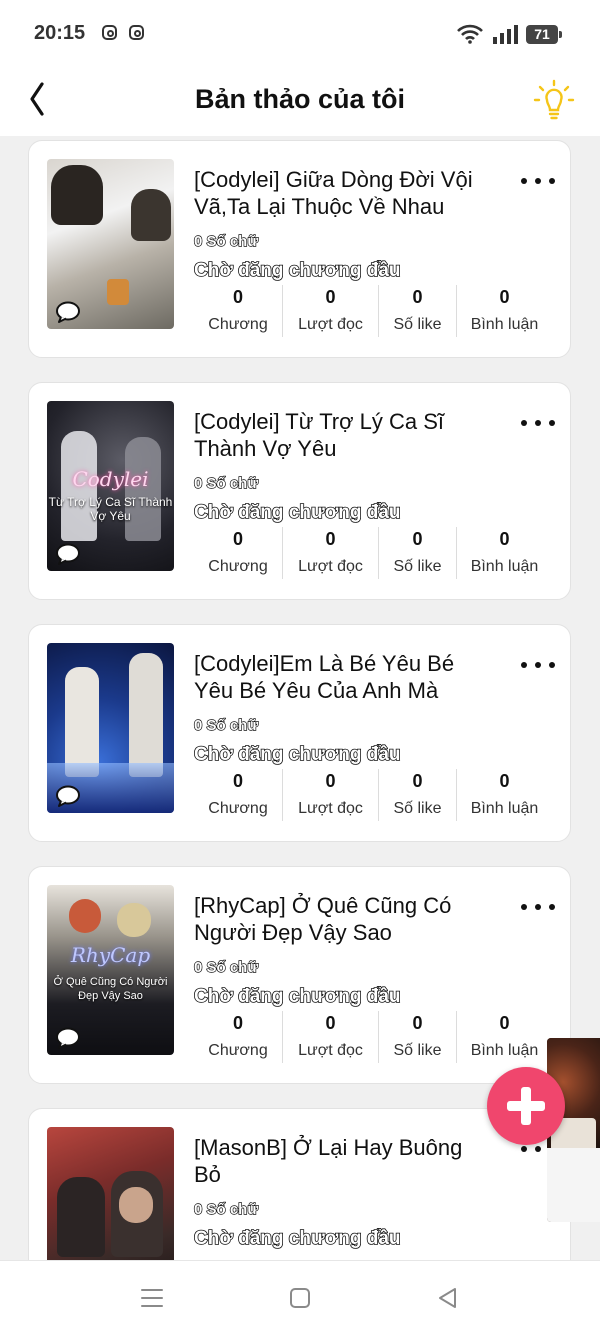  Describe the element at coordinates (110, 955) in the screenshot. I see `cover-title: RhyCap` at that location.